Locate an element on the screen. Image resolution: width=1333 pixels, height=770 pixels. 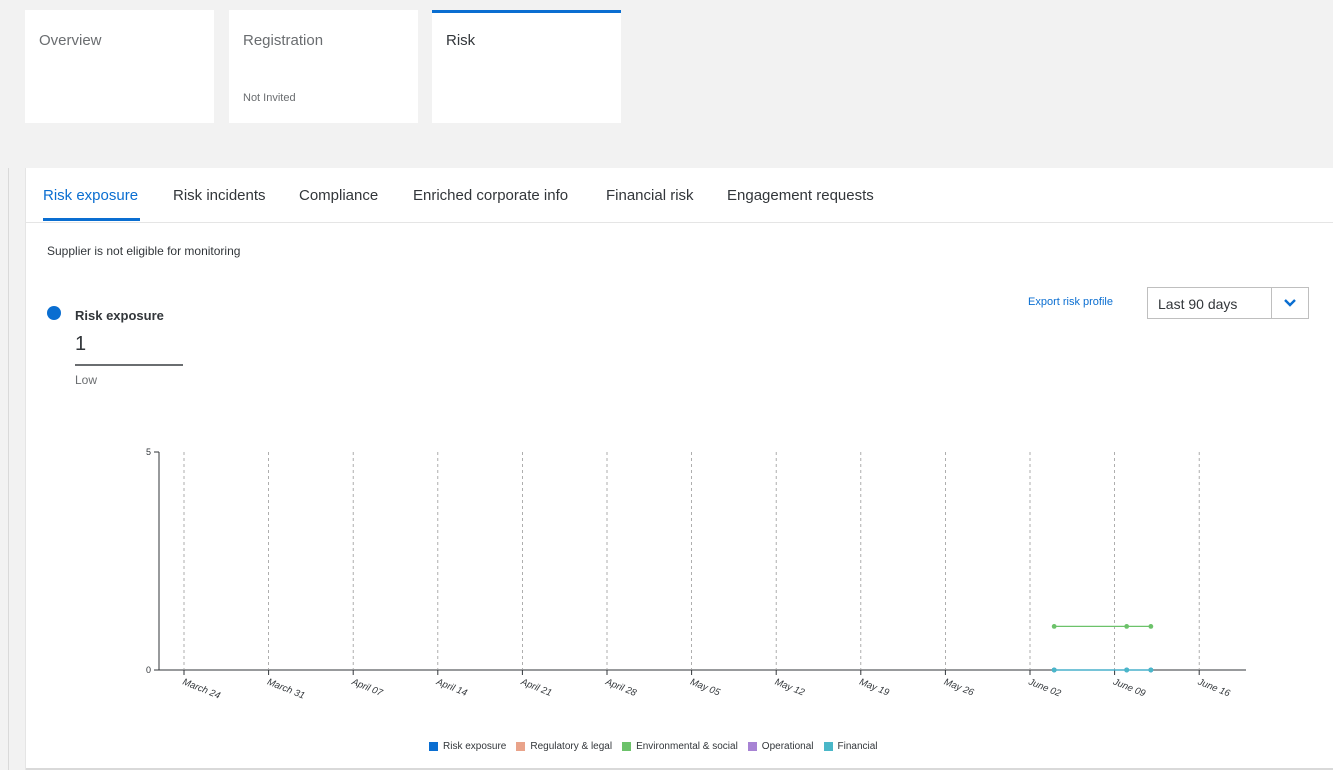
y-tick-label: 0 is located at coordinates (148, 670).